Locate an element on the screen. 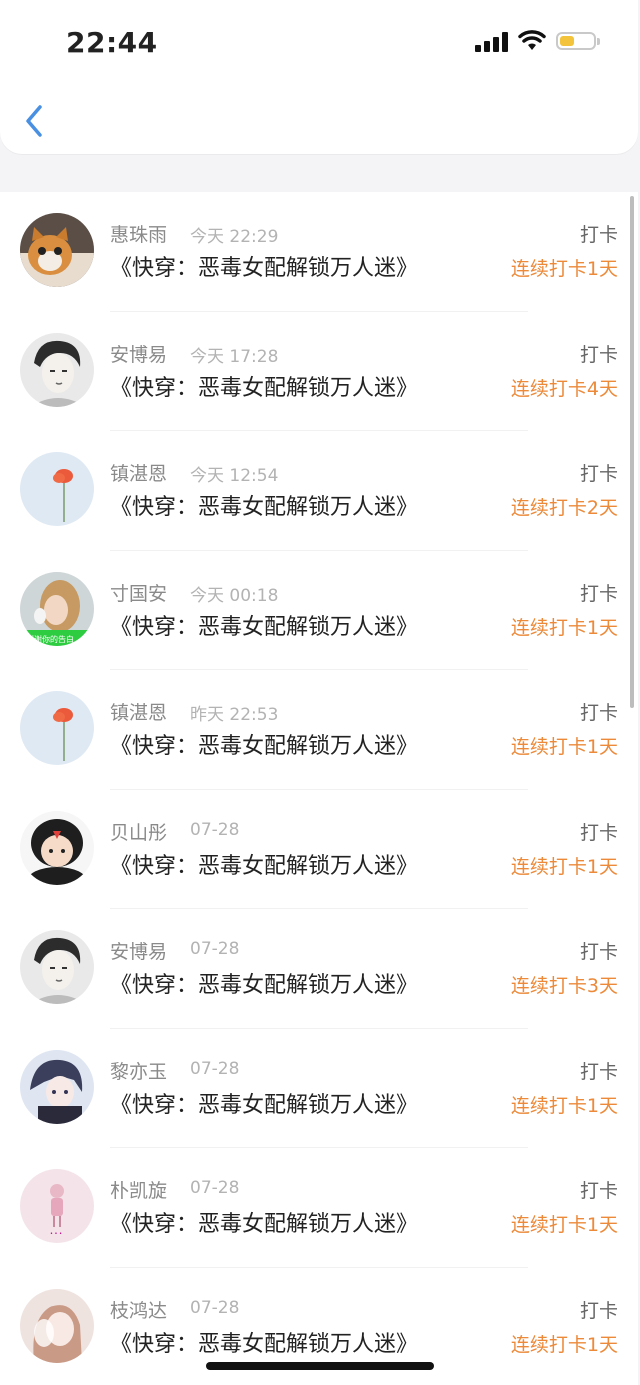  girl-portrait-avatar-icon is located at coordinates (57, 1325).